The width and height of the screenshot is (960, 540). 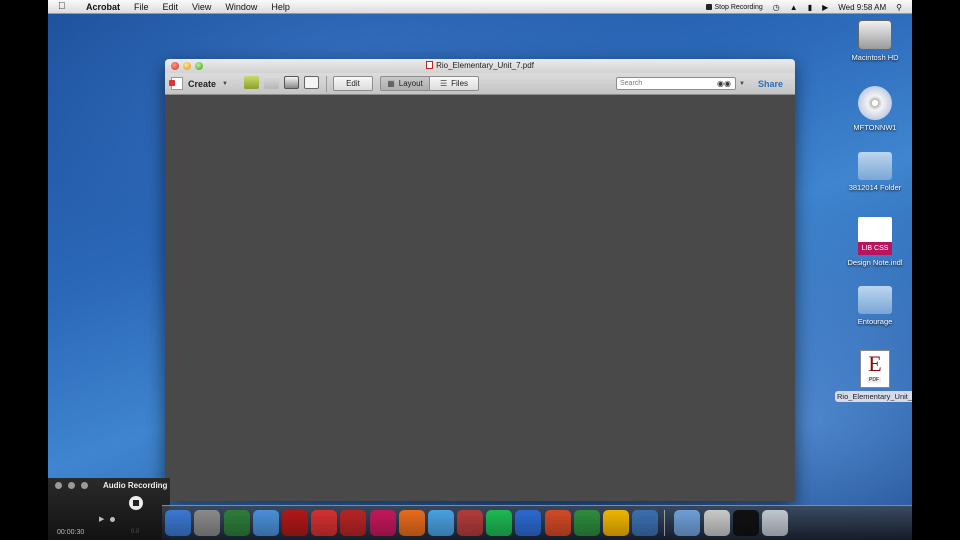 I want to click on applications-folder-icon, so click(x=687, y=523).